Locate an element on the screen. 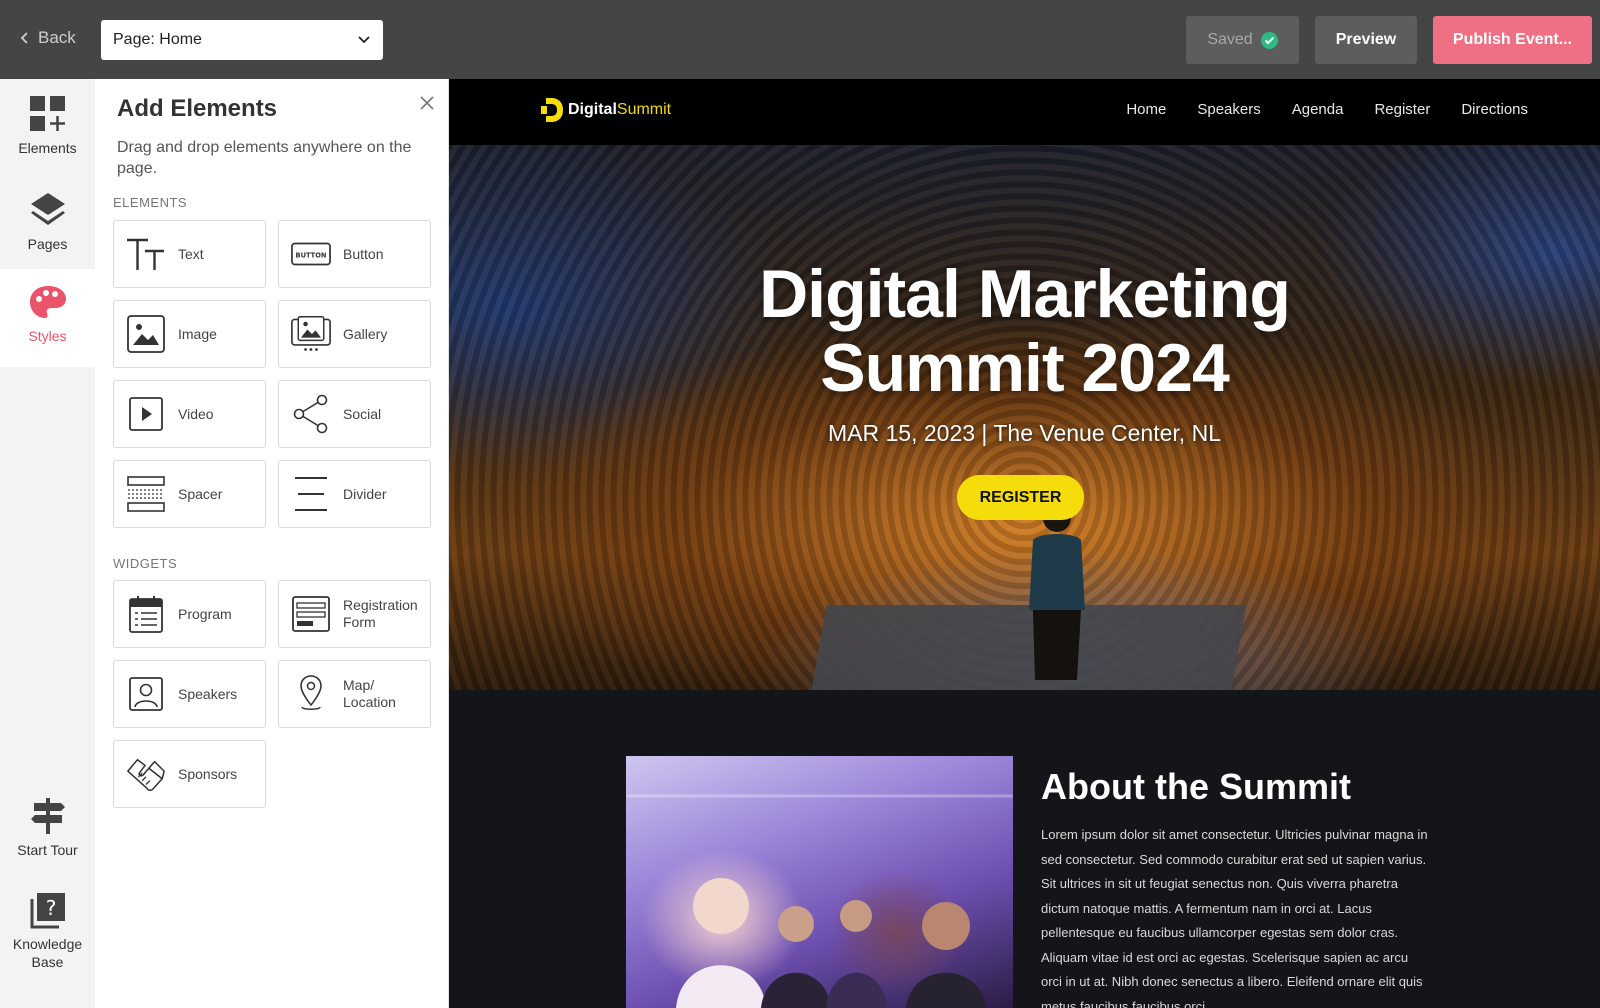 The image size is (1600, 1008). about-image-figures is located at coordinates (819, 901).